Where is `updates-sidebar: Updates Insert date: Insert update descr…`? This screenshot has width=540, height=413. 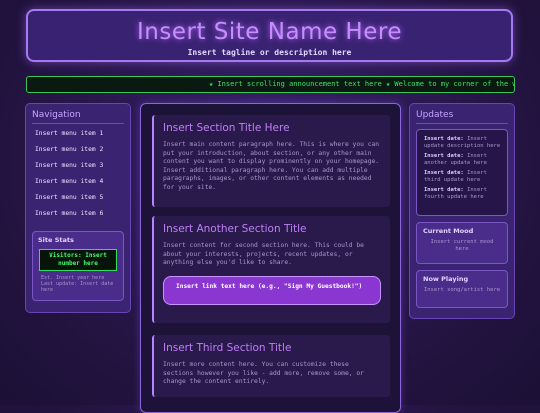
updates-sidebar: Updates Insert date: Insert update descr… is located at coordinates (462, 211).